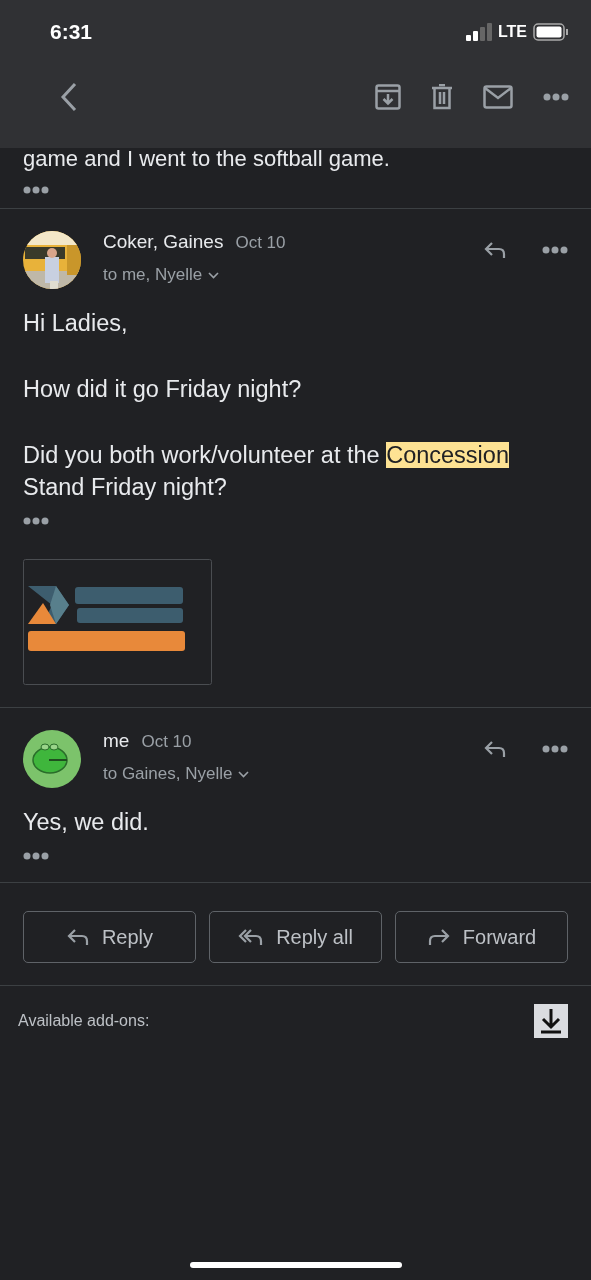 Image resolution: width=591 pixels, height=1280 pixels. Describe the element at coordinates (266, 471) in the screenshot. I see `message-text: Did you both work/volunteer at the Concession Stand Friday night?` at that location.